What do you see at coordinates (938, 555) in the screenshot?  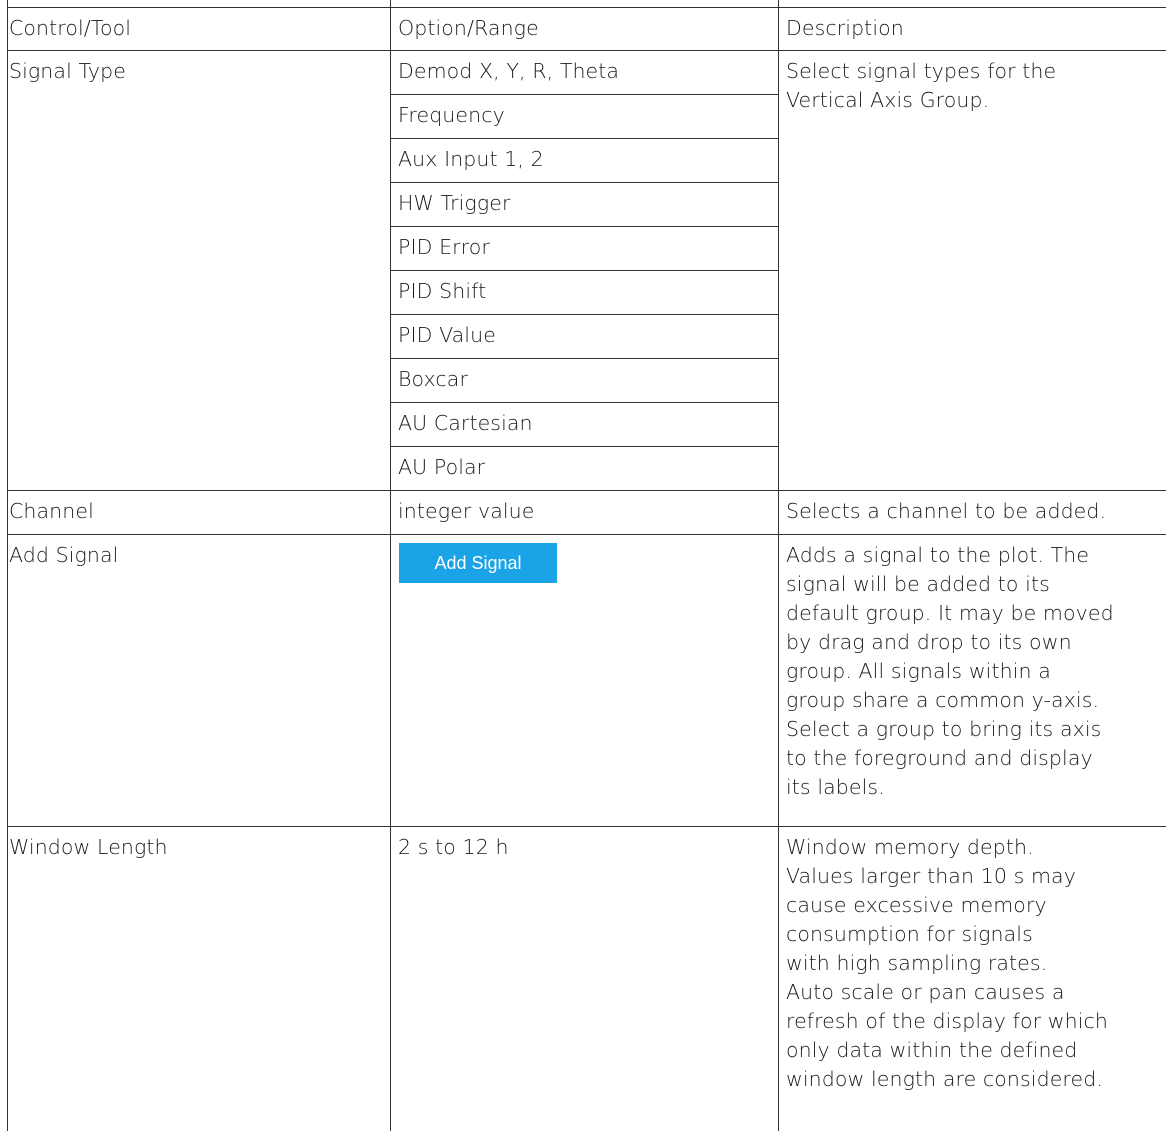 I see `add-signal-description-line: Adds a signal to the plot. The` at bounding box center [938, 555].